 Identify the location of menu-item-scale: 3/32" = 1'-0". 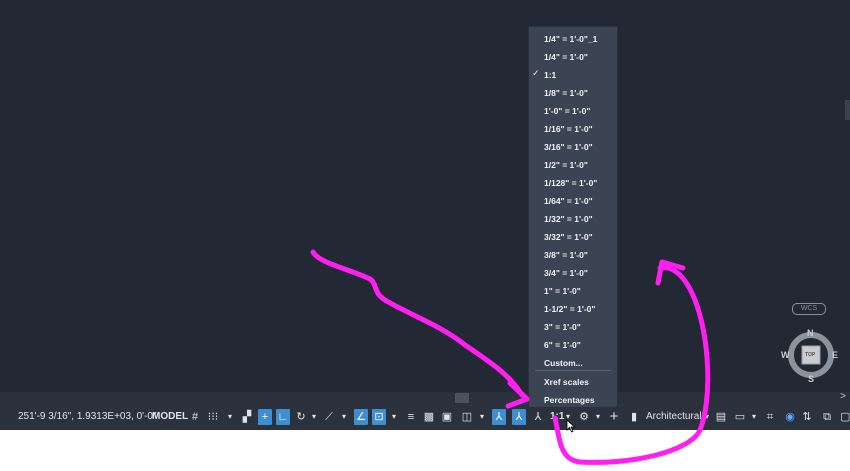
(568, 237).